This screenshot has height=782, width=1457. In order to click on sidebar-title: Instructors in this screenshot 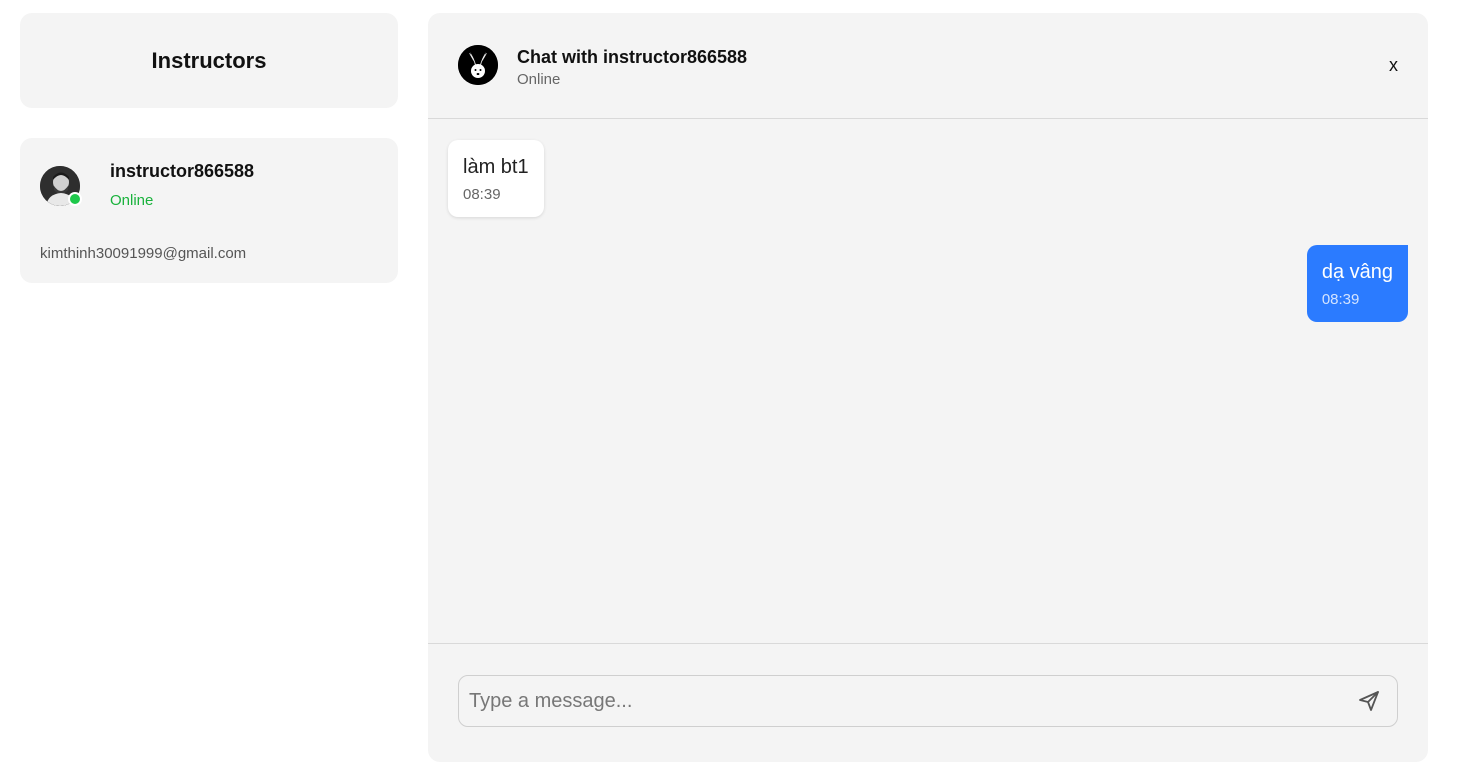, I will do `click(209, 60)`.